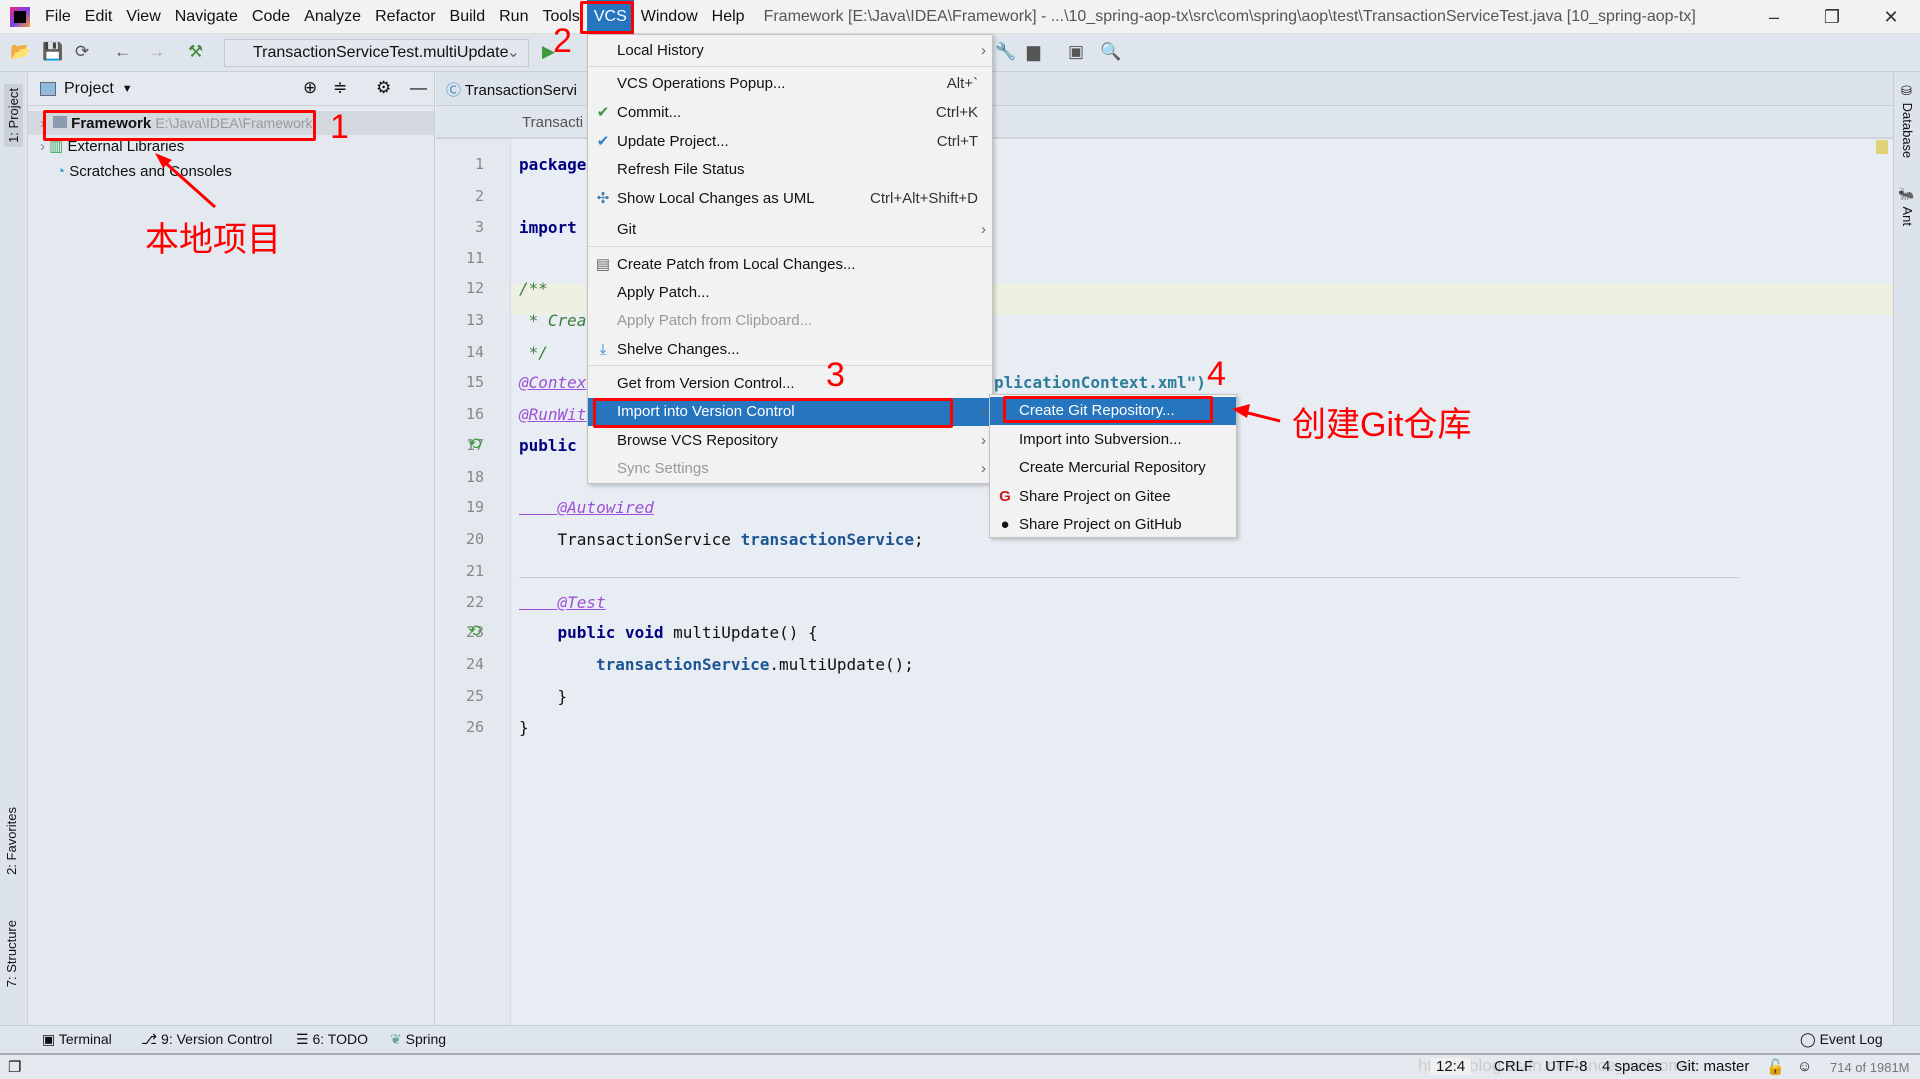 This screenshot has height=1079, width=1920. I want to click on highlight-box-create-git, so click(1108, 409).